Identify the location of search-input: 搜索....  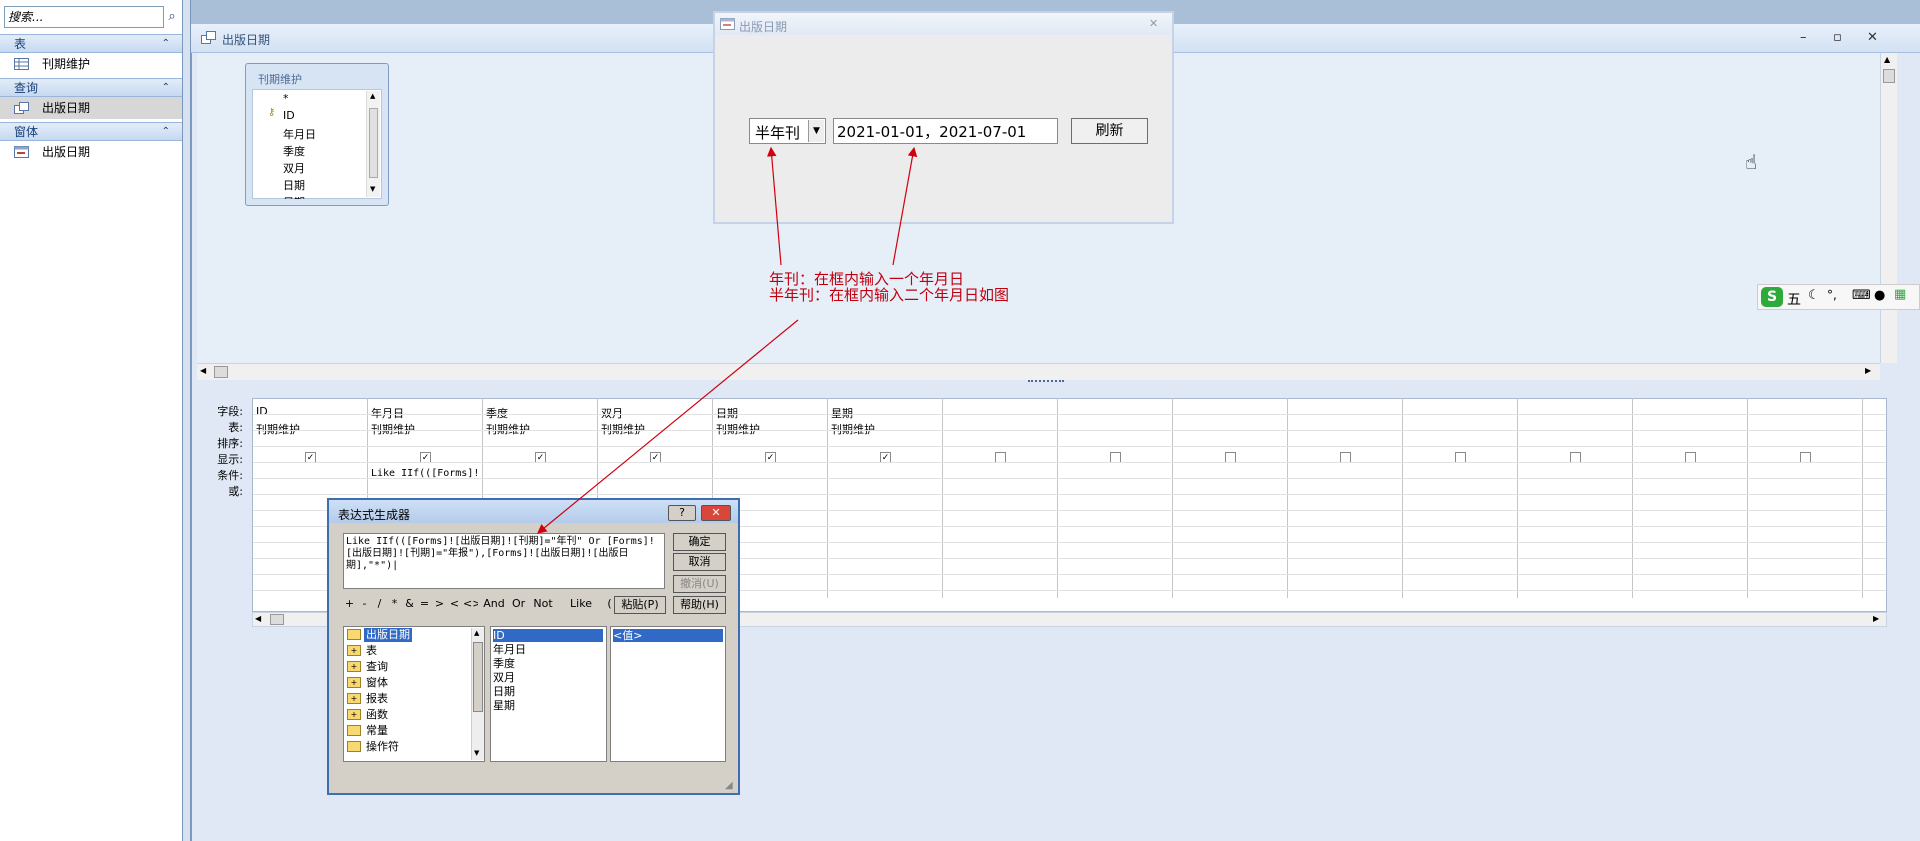
(84, 17).